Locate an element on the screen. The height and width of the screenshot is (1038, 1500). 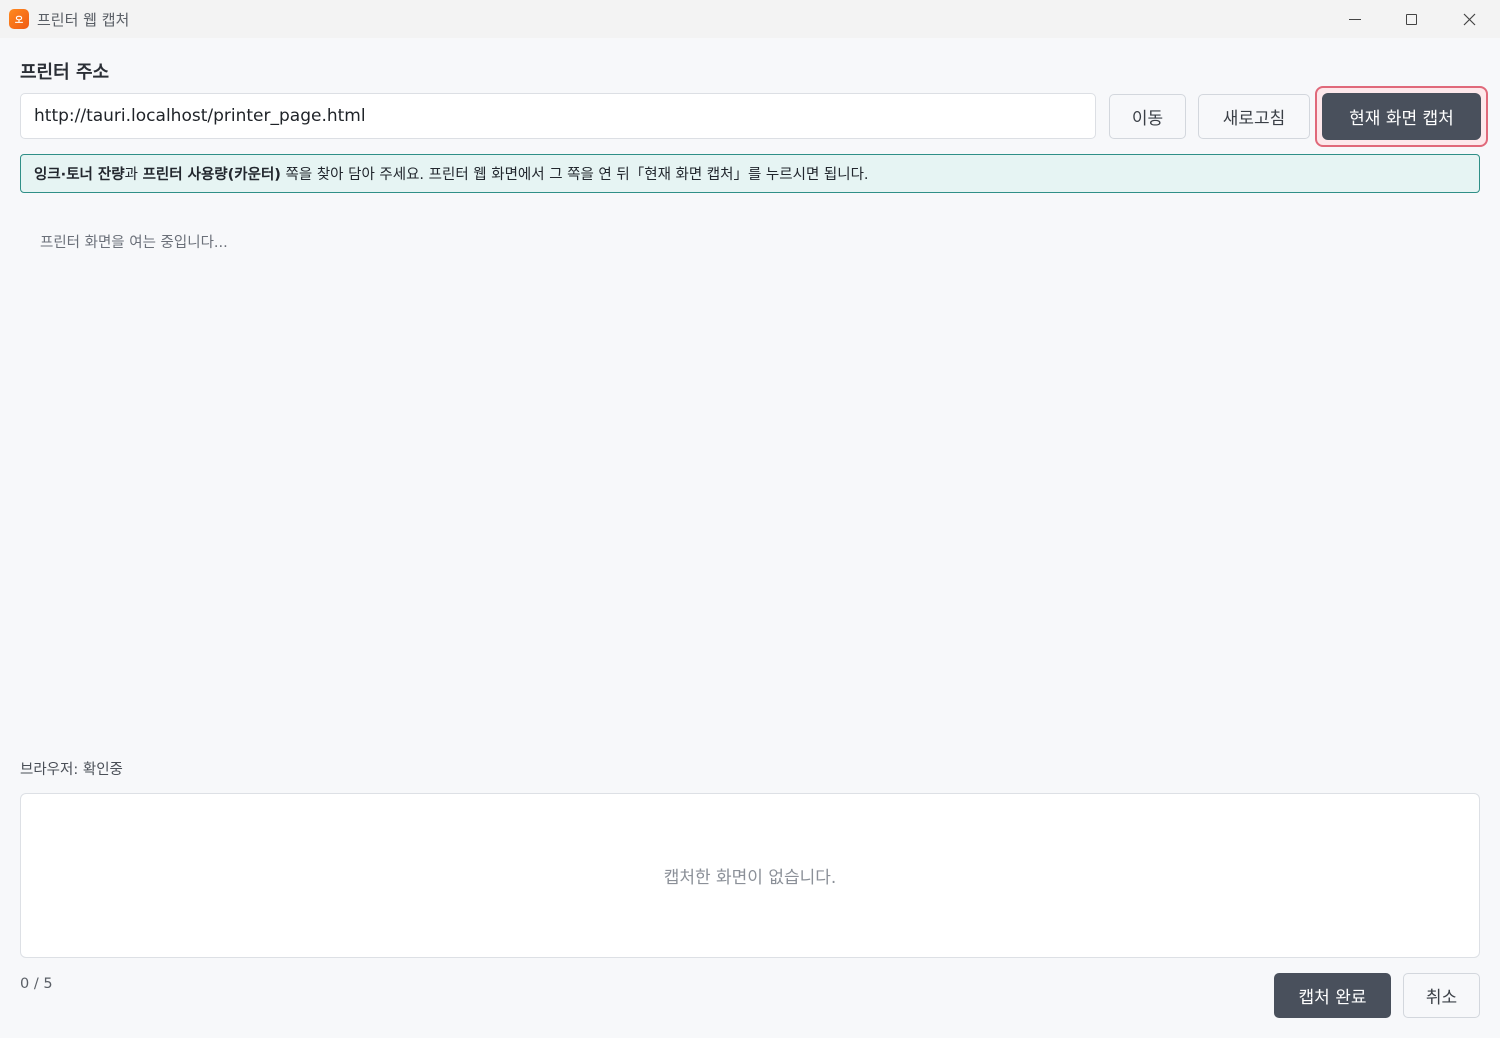
capture-done-button: 캡처 완료 is located at coordinates (1332, 995).